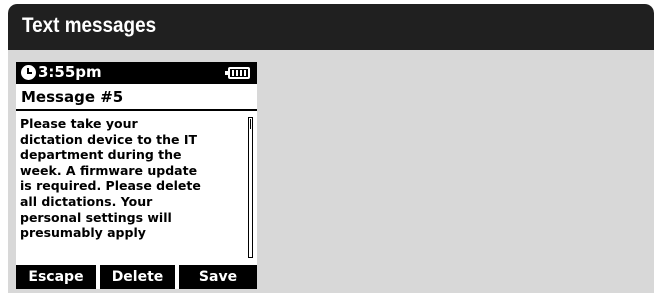 The height and width of the screenshot is (293, 654). I want to click on clock-icon, so click(28, 72).